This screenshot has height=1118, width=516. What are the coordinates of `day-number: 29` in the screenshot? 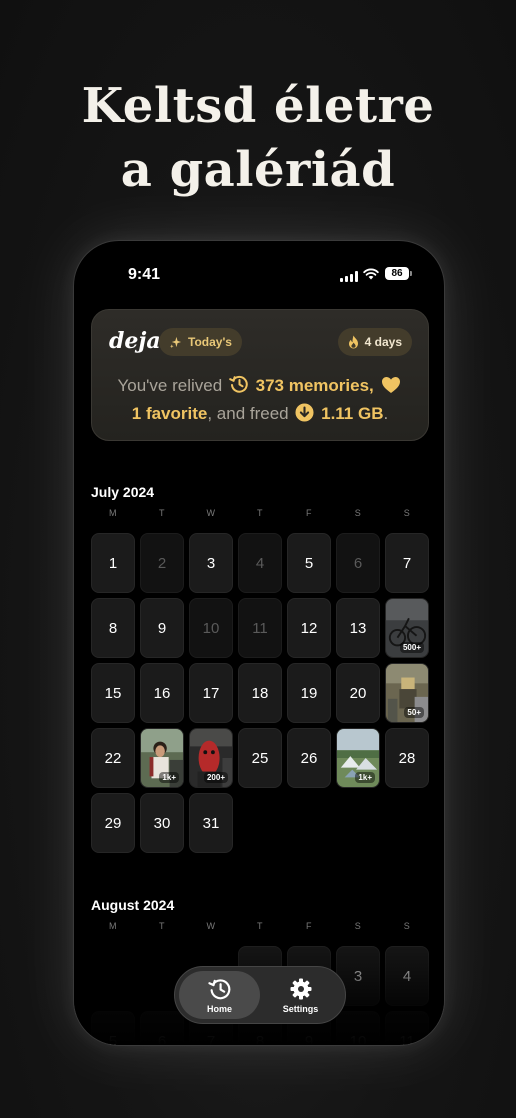 It's located at (113, 823).